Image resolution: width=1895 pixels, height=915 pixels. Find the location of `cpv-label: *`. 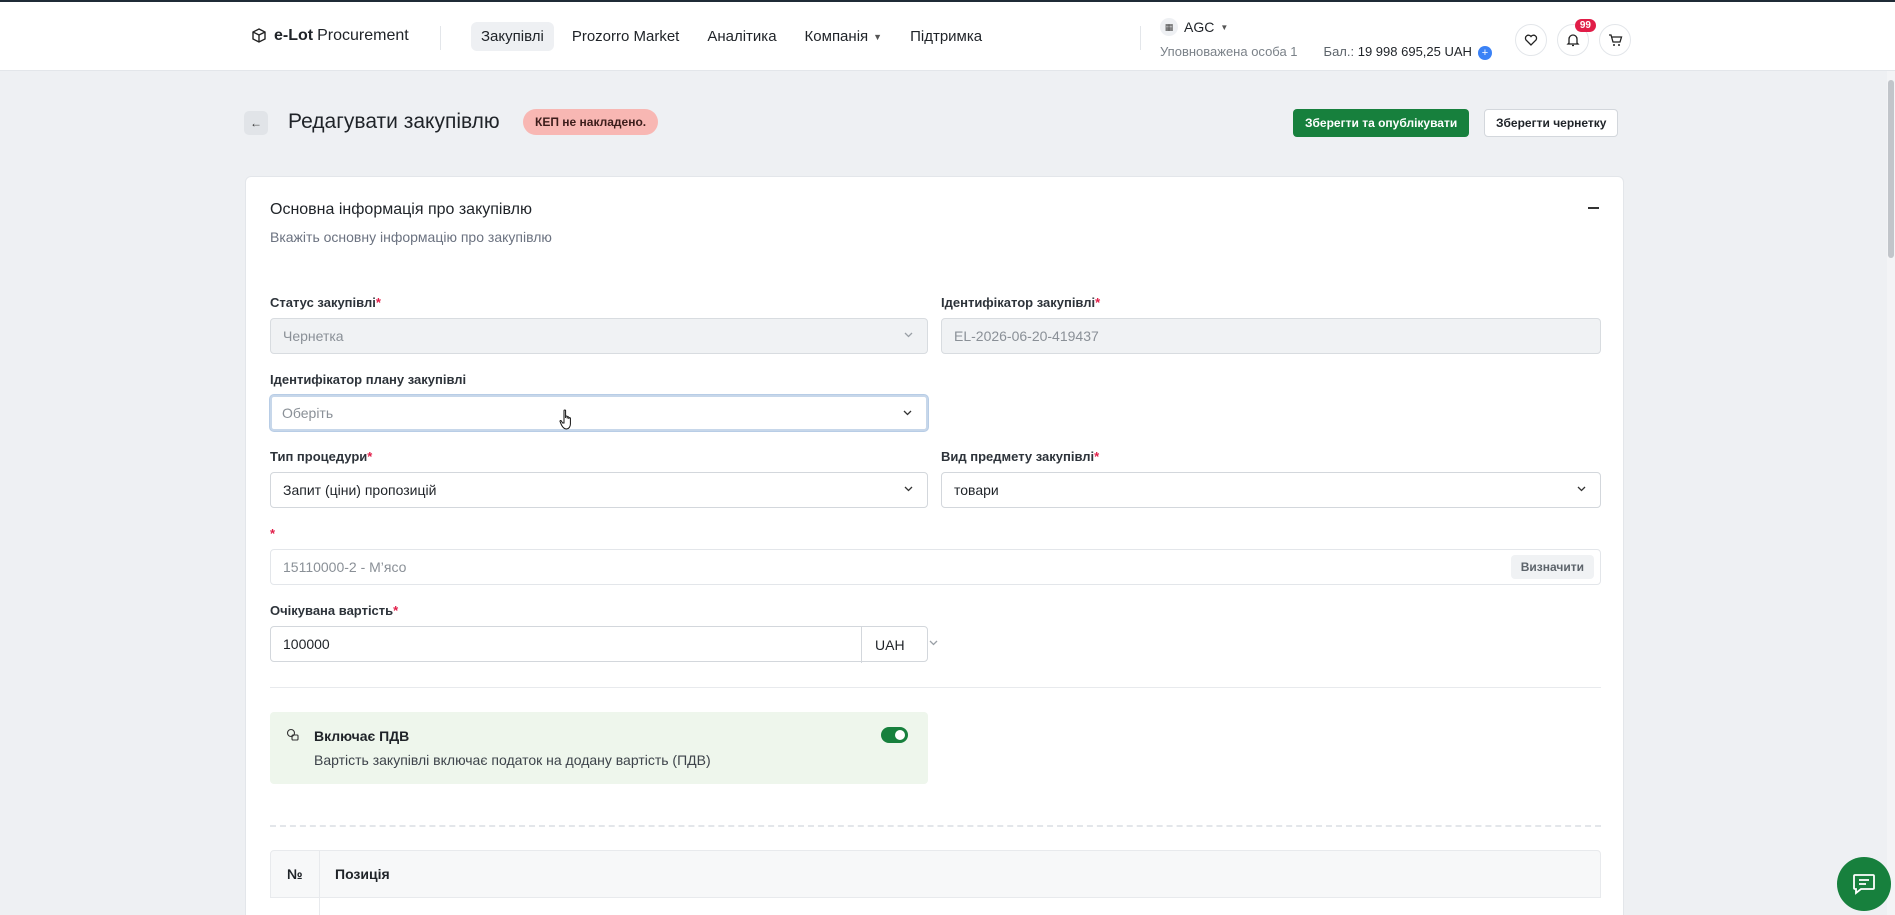

cpv-label: * is located at coordinates (272, 533).